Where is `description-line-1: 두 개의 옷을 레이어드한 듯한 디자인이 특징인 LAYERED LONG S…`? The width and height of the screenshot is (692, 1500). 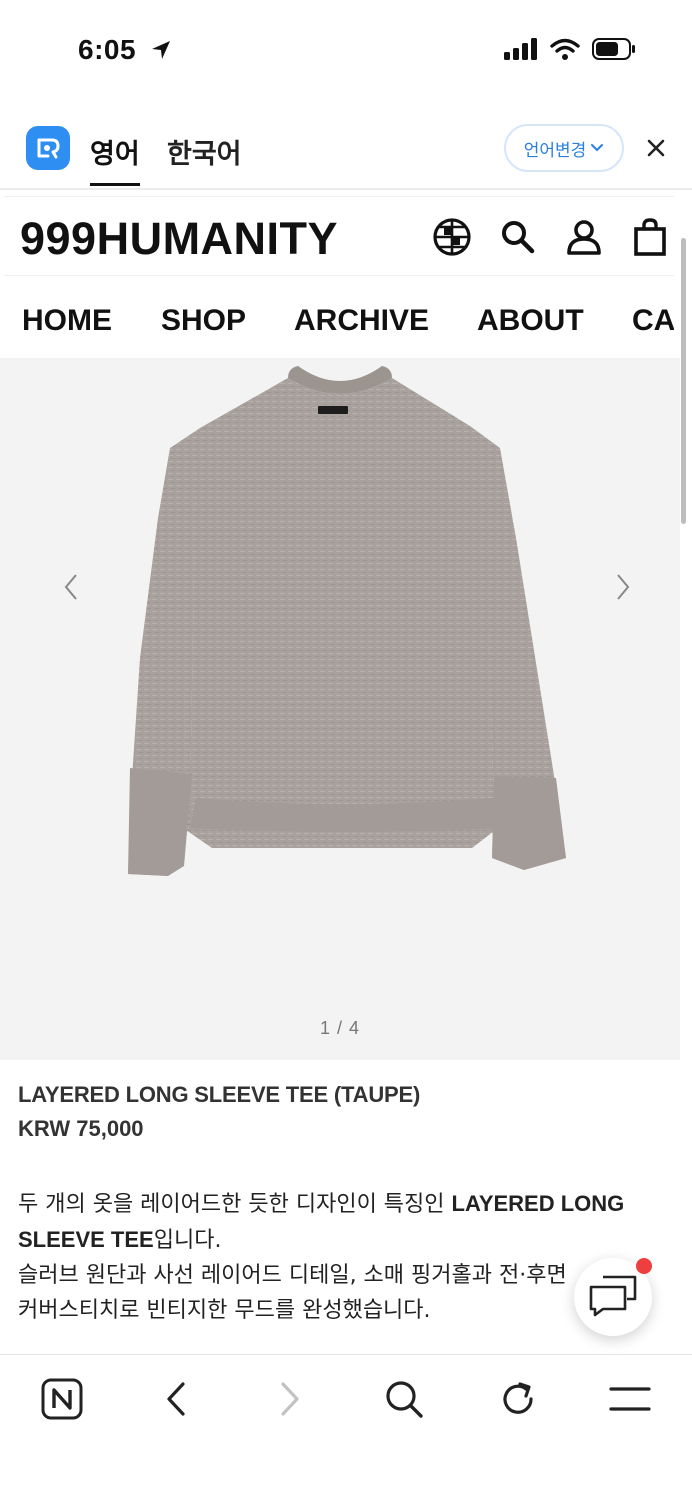
description-line-1: 두 개의 옷을 레이어드한 듯한 디자인이 특징인 LAYERED LONG S… is located at coordinates (343, 1222).